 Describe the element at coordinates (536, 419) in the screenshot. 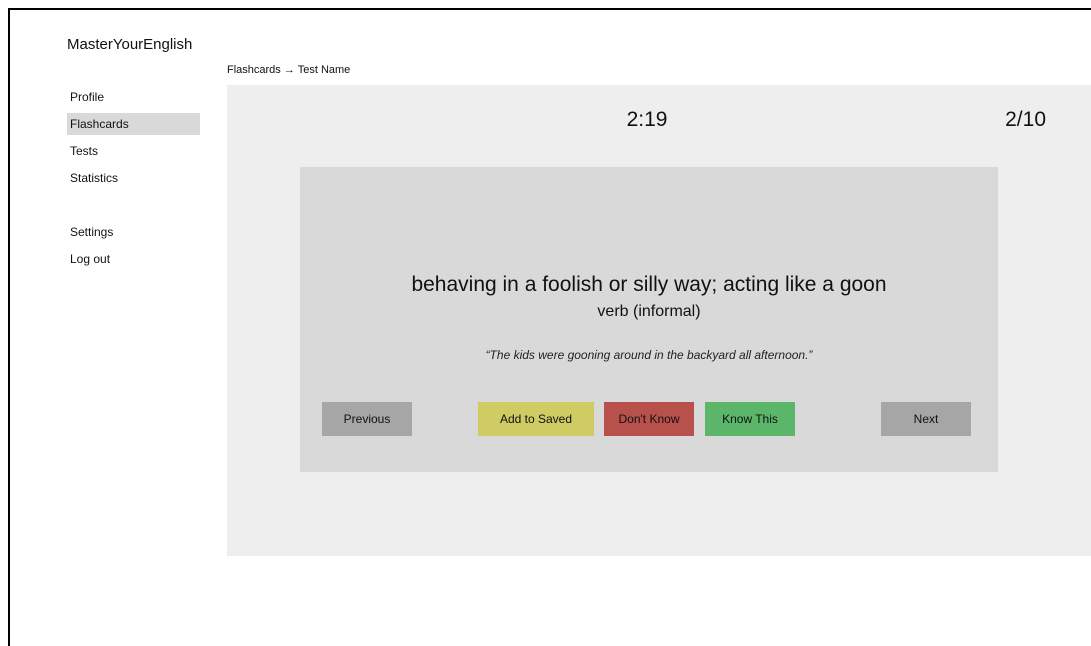

I see `add-to-saved-button: Add to Saved` at that location.